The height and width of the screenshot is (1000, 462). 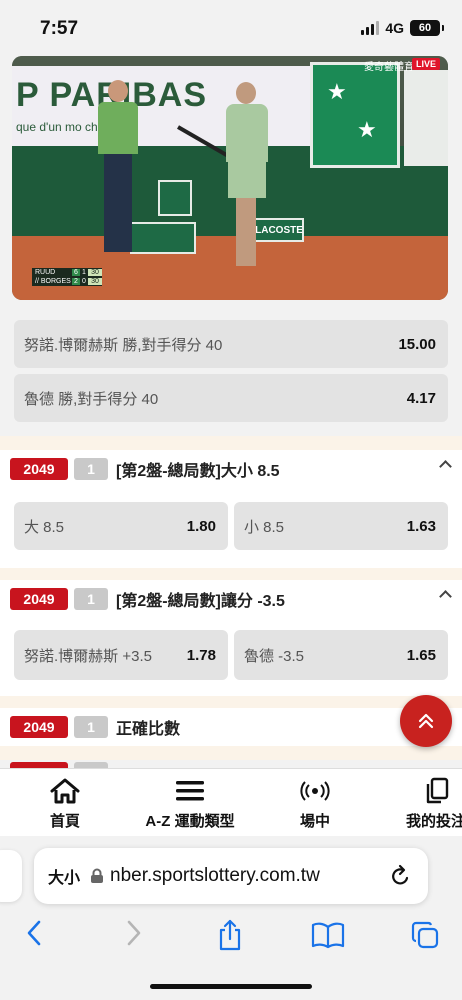 I want to click on forward-icon, so click(x=134, y=933).